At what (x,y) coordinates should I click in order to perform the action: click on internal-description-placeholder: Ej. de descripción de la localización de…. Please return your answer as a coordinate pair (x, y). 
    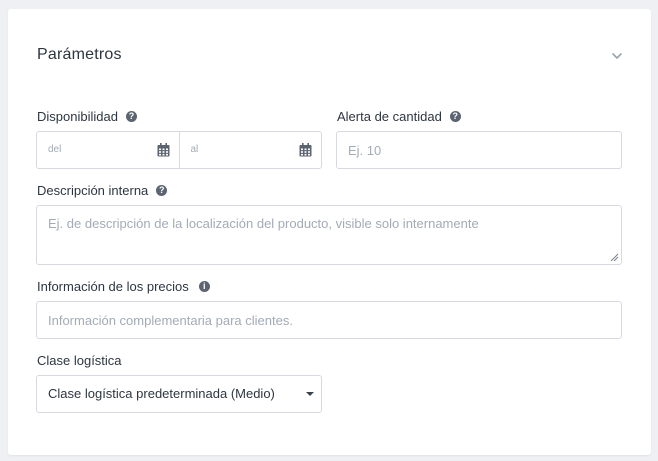
    Looking at the image, I should click on (263, 223).